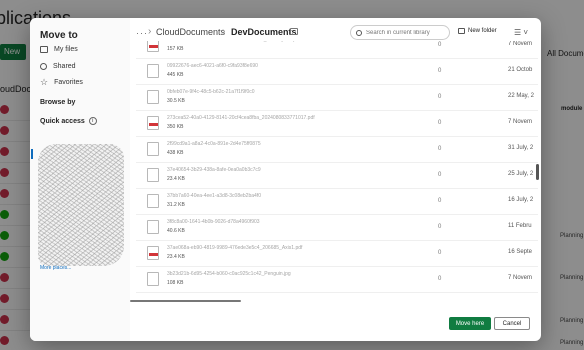 The width and height of the screenshot is (584, 350). I want to click on file-size: 30.5 KB, so click(176, 101).